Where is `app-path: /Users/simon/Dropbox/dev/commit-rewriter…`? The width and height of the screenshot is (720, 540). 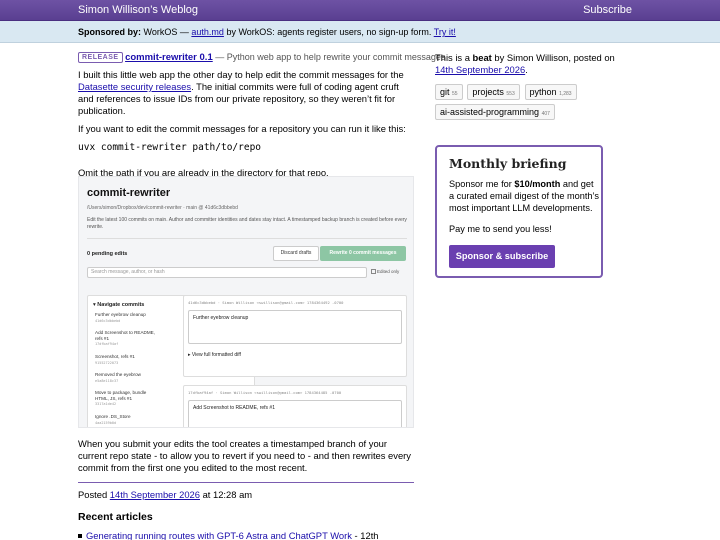
app-path: /Users/simon/Dropbox/dev/commit-rewriter… is located at coordinates (162, 208).